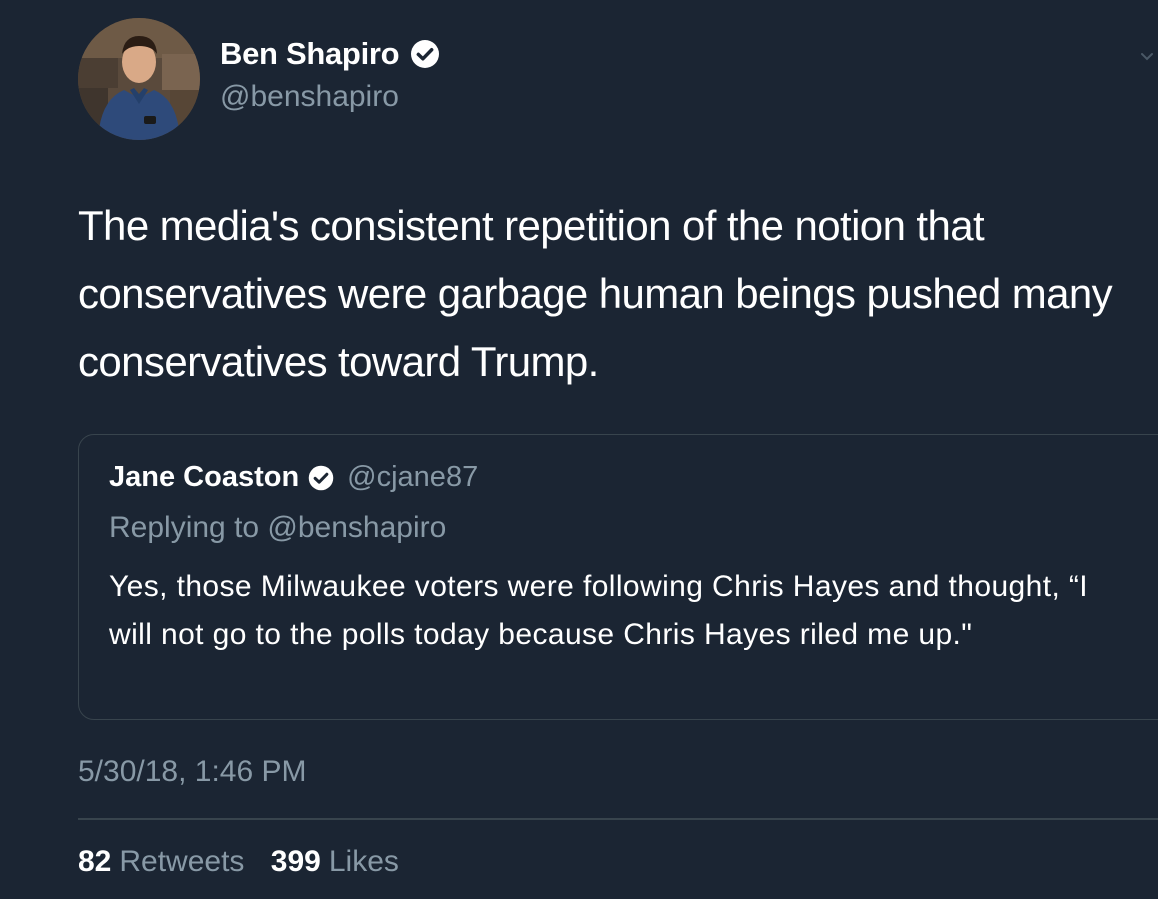 The width and height of the screenshot is (1158, 899). I want to click on profile-photo-icon, so click(139, 79).